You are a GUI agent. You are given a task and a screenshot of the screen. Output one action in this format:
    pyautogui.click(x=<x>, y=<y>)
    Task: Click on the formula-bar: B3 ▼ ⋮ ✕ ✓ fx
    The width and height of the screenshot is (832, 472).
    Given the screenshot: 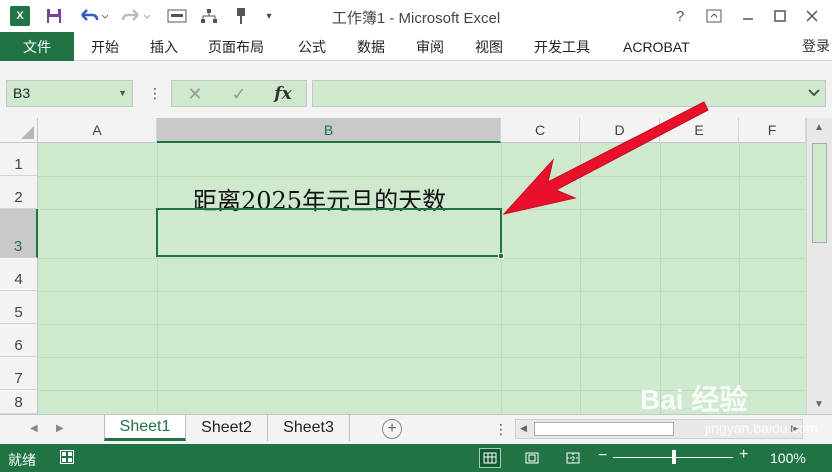 What is the action you would take?
    pyautogui.click(x=416, y=89)
    